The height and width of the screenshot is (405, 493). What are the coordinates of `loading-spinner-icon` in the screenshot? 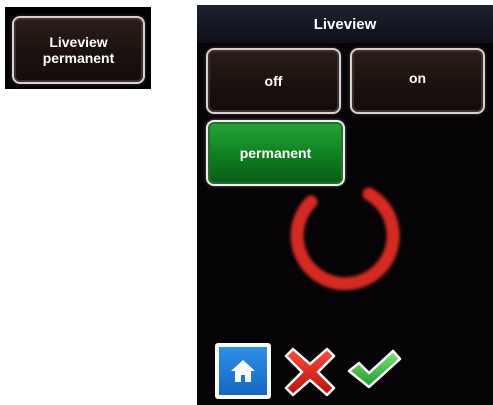 It's located at (345, 239).